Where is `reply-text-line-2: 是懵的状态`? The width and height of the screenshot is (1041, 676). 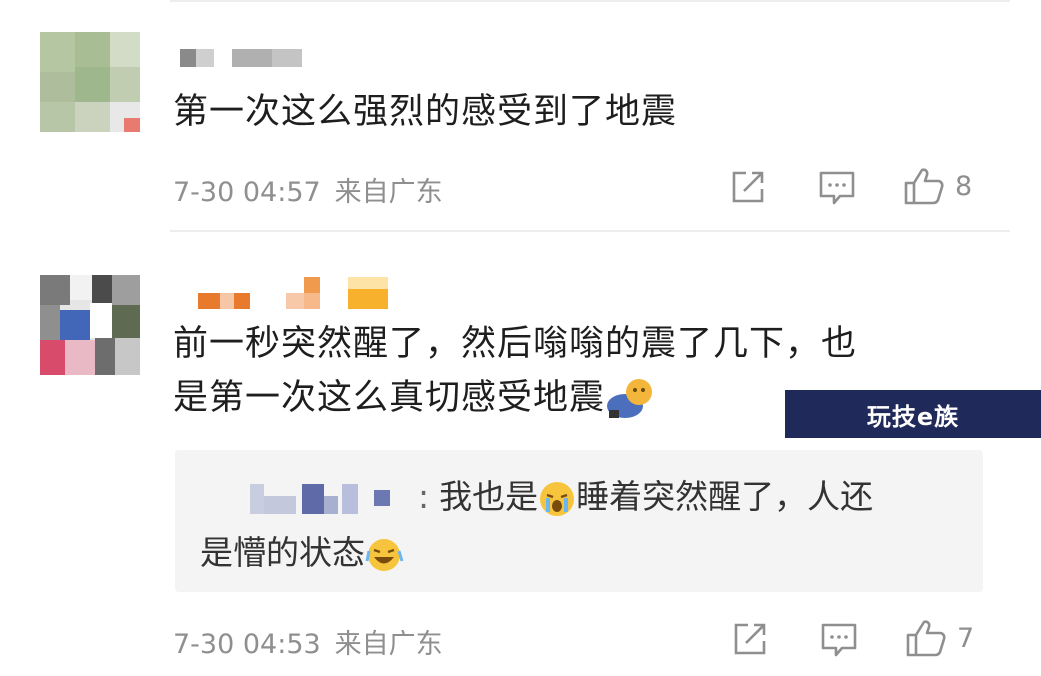 reply-text-line-2: 是懵的状态 is located at coordinates (302, 553).